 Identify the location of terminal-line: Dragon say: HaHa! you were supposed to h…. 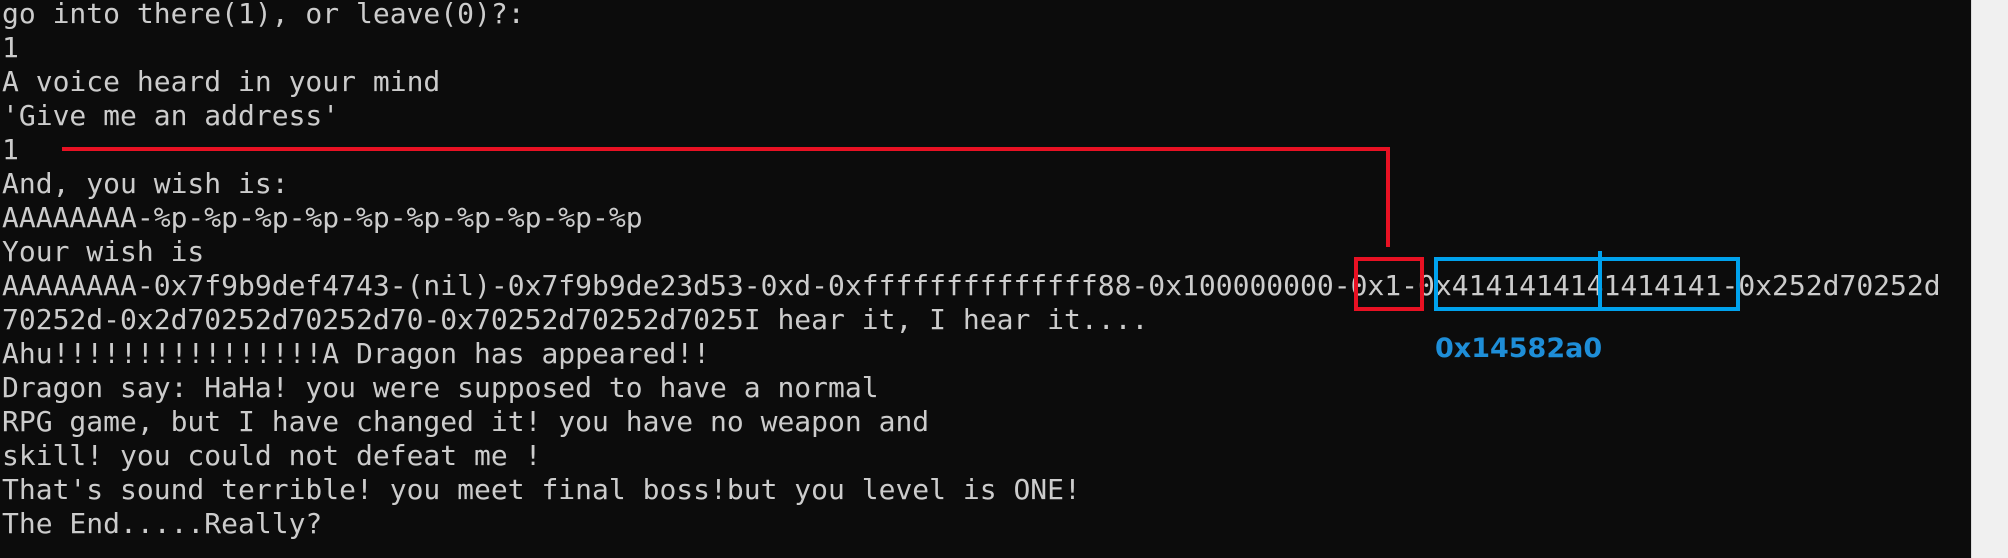
(440, 387).